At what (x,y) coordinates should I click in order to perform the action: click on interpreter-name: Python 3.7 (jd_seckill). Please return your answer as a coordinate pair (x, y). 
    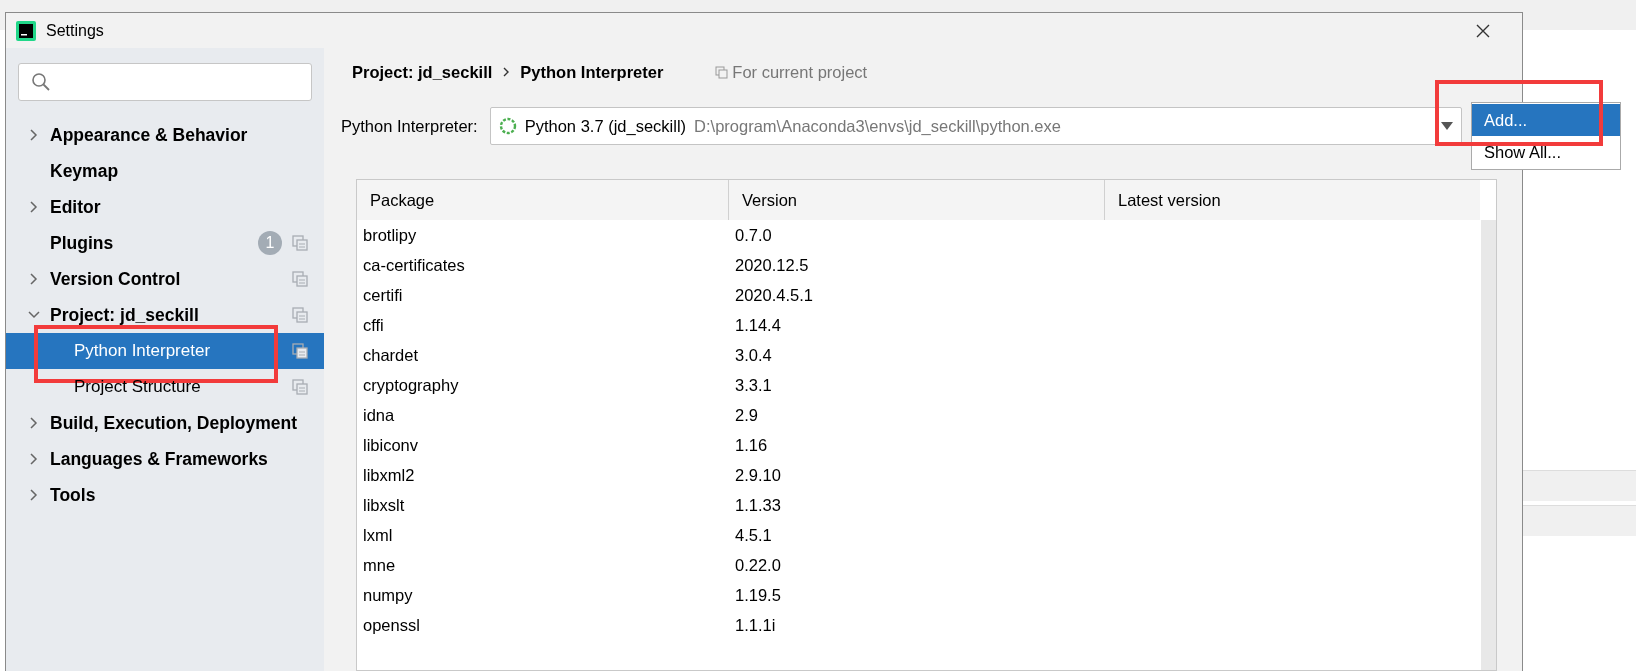
    Looking at the image, I should click on (605, 126).